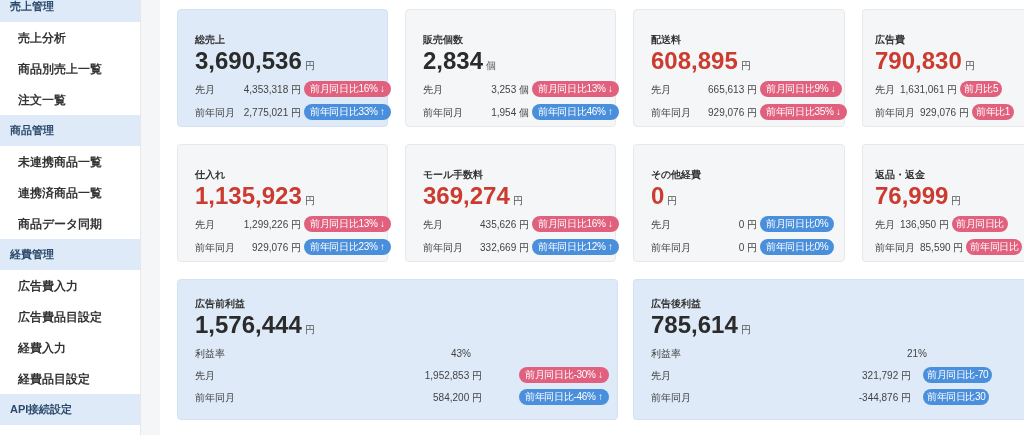 The image size is (1024, 435). I want to click on row-value: 1,631,061 円, so click(929, 89).